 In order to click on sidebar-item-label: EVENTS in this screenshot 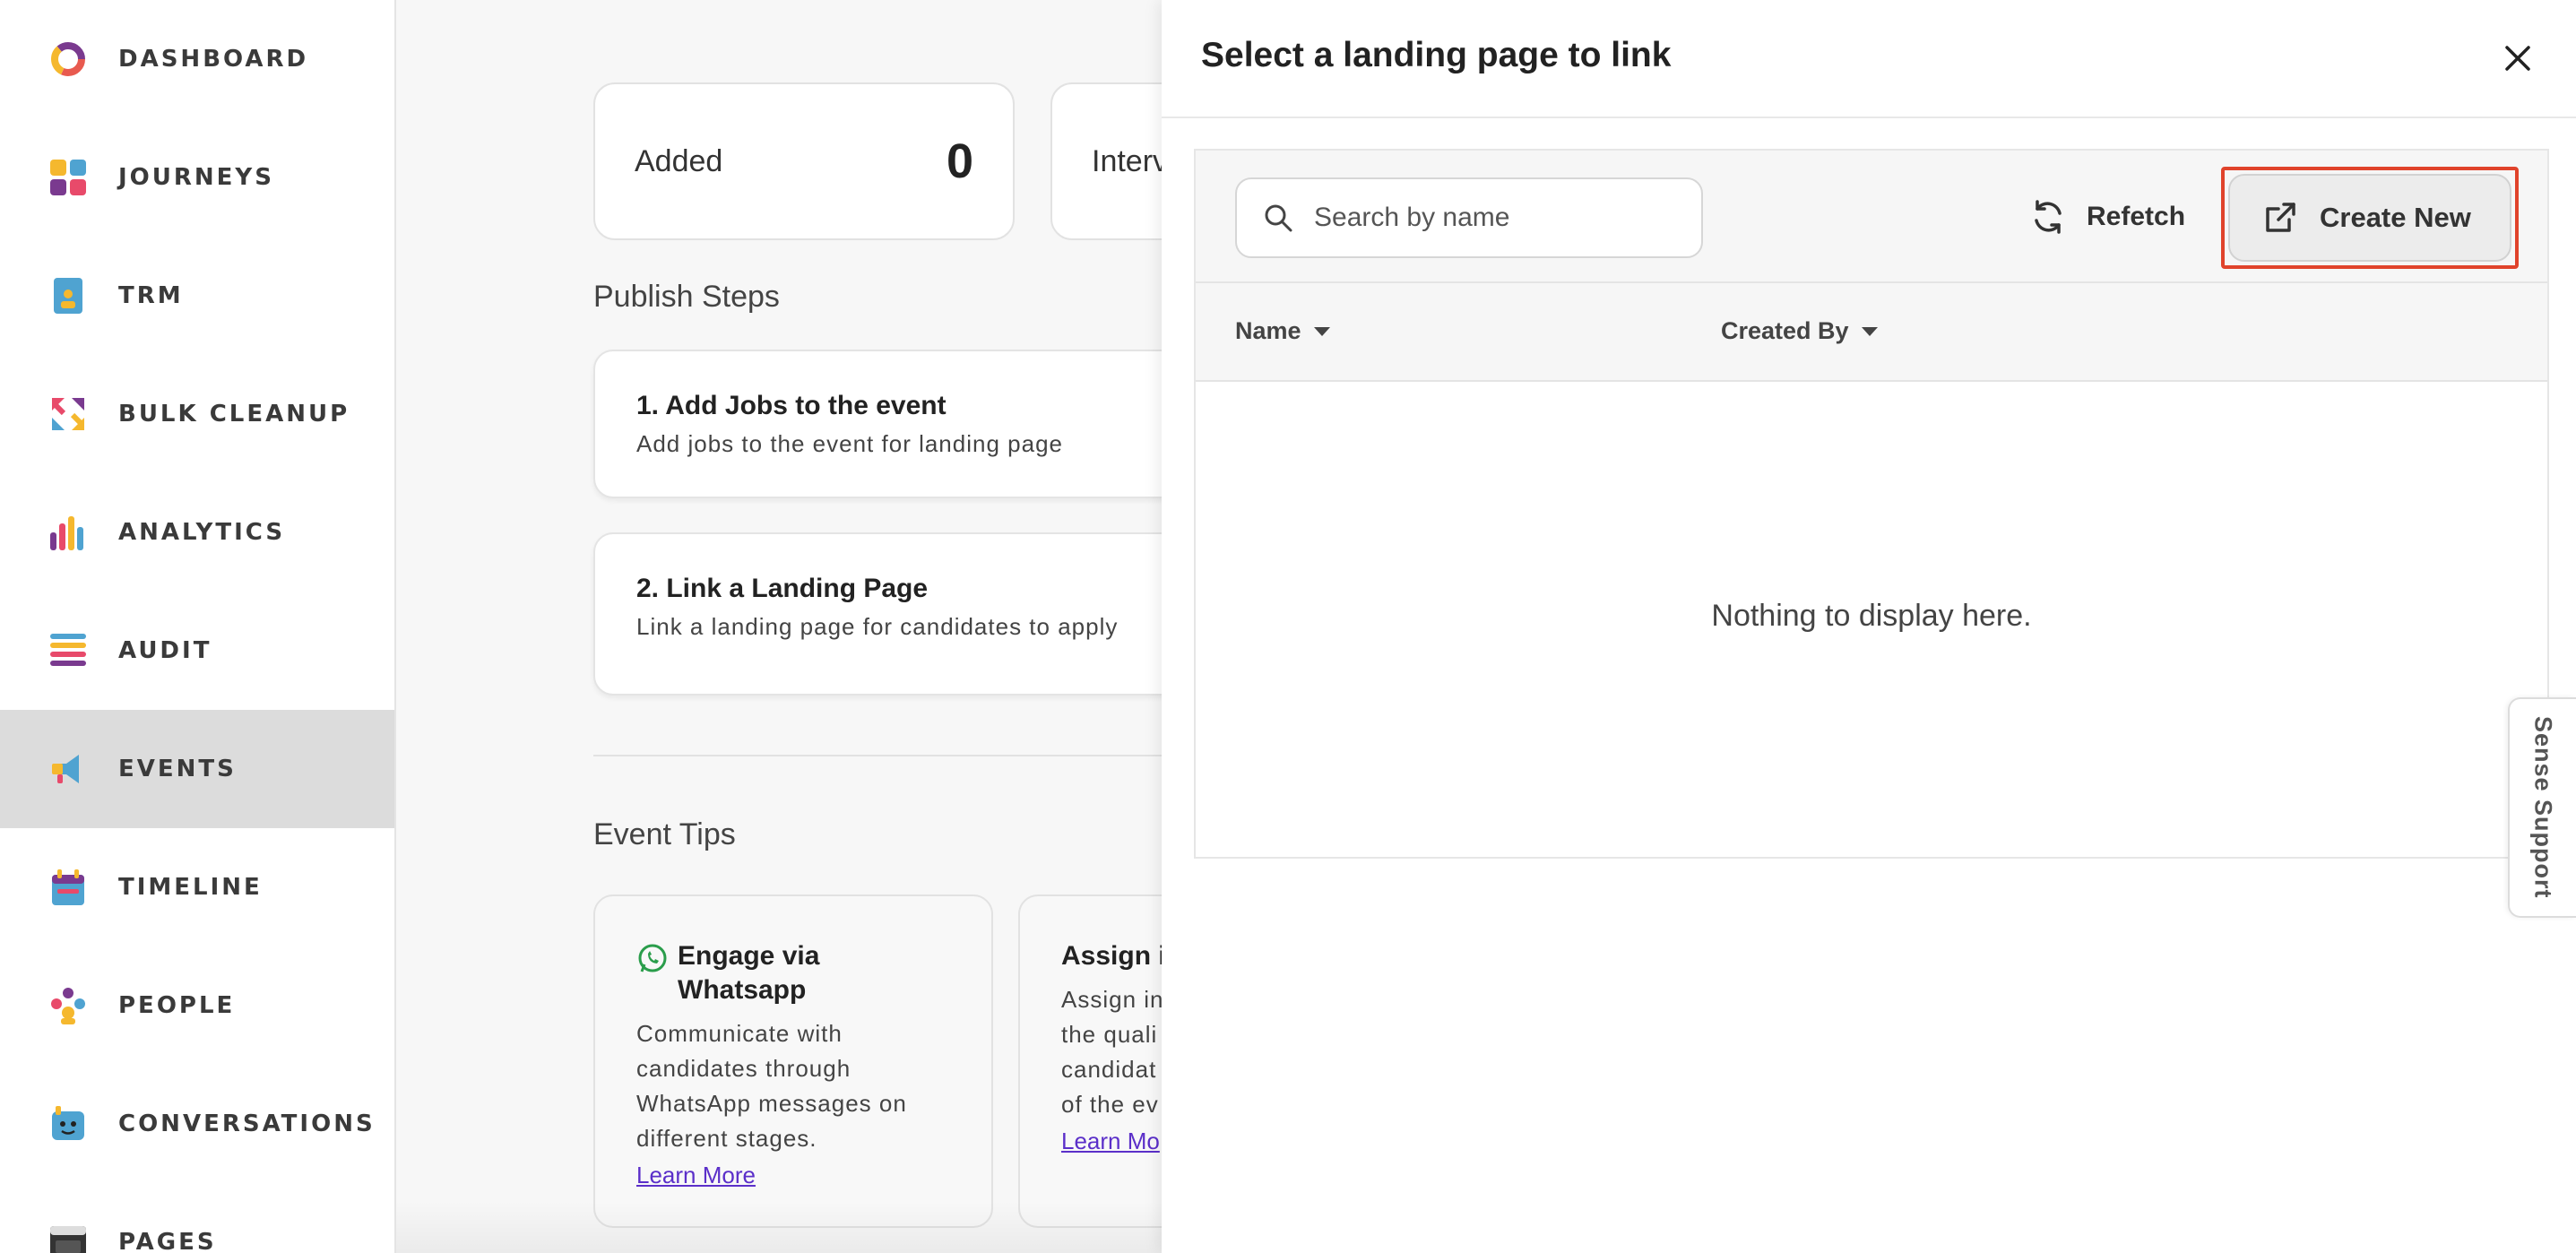, I will do `click(177, 769)`.